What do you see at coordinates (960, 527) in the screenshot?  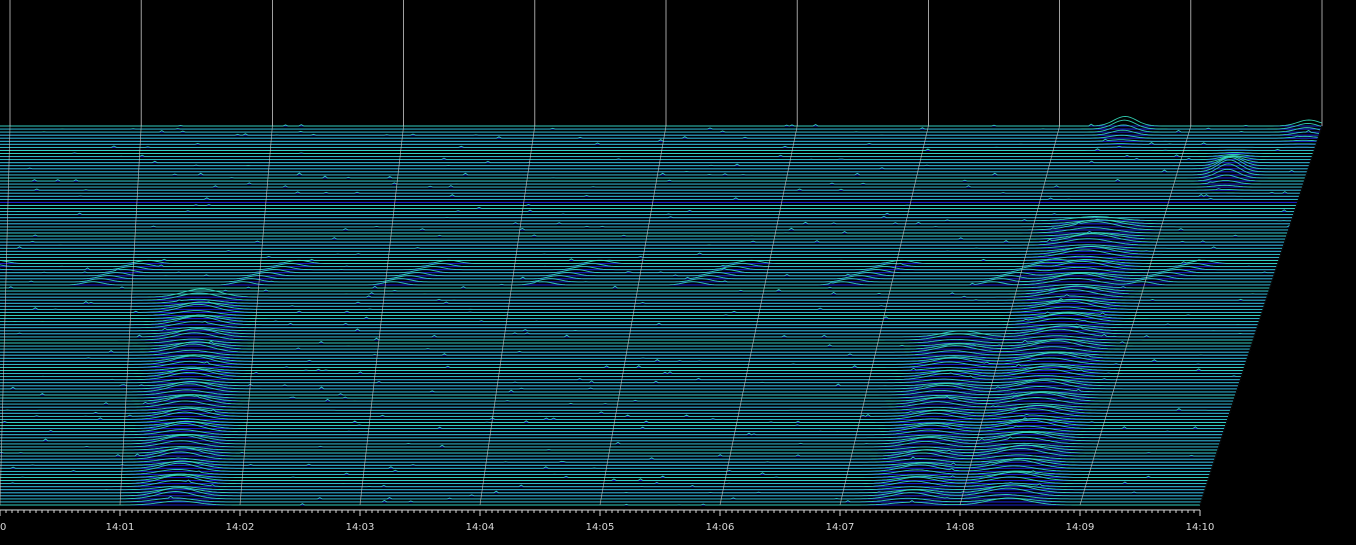 I see `x-tick-label: 14:08` at bounding box center [960, 527].